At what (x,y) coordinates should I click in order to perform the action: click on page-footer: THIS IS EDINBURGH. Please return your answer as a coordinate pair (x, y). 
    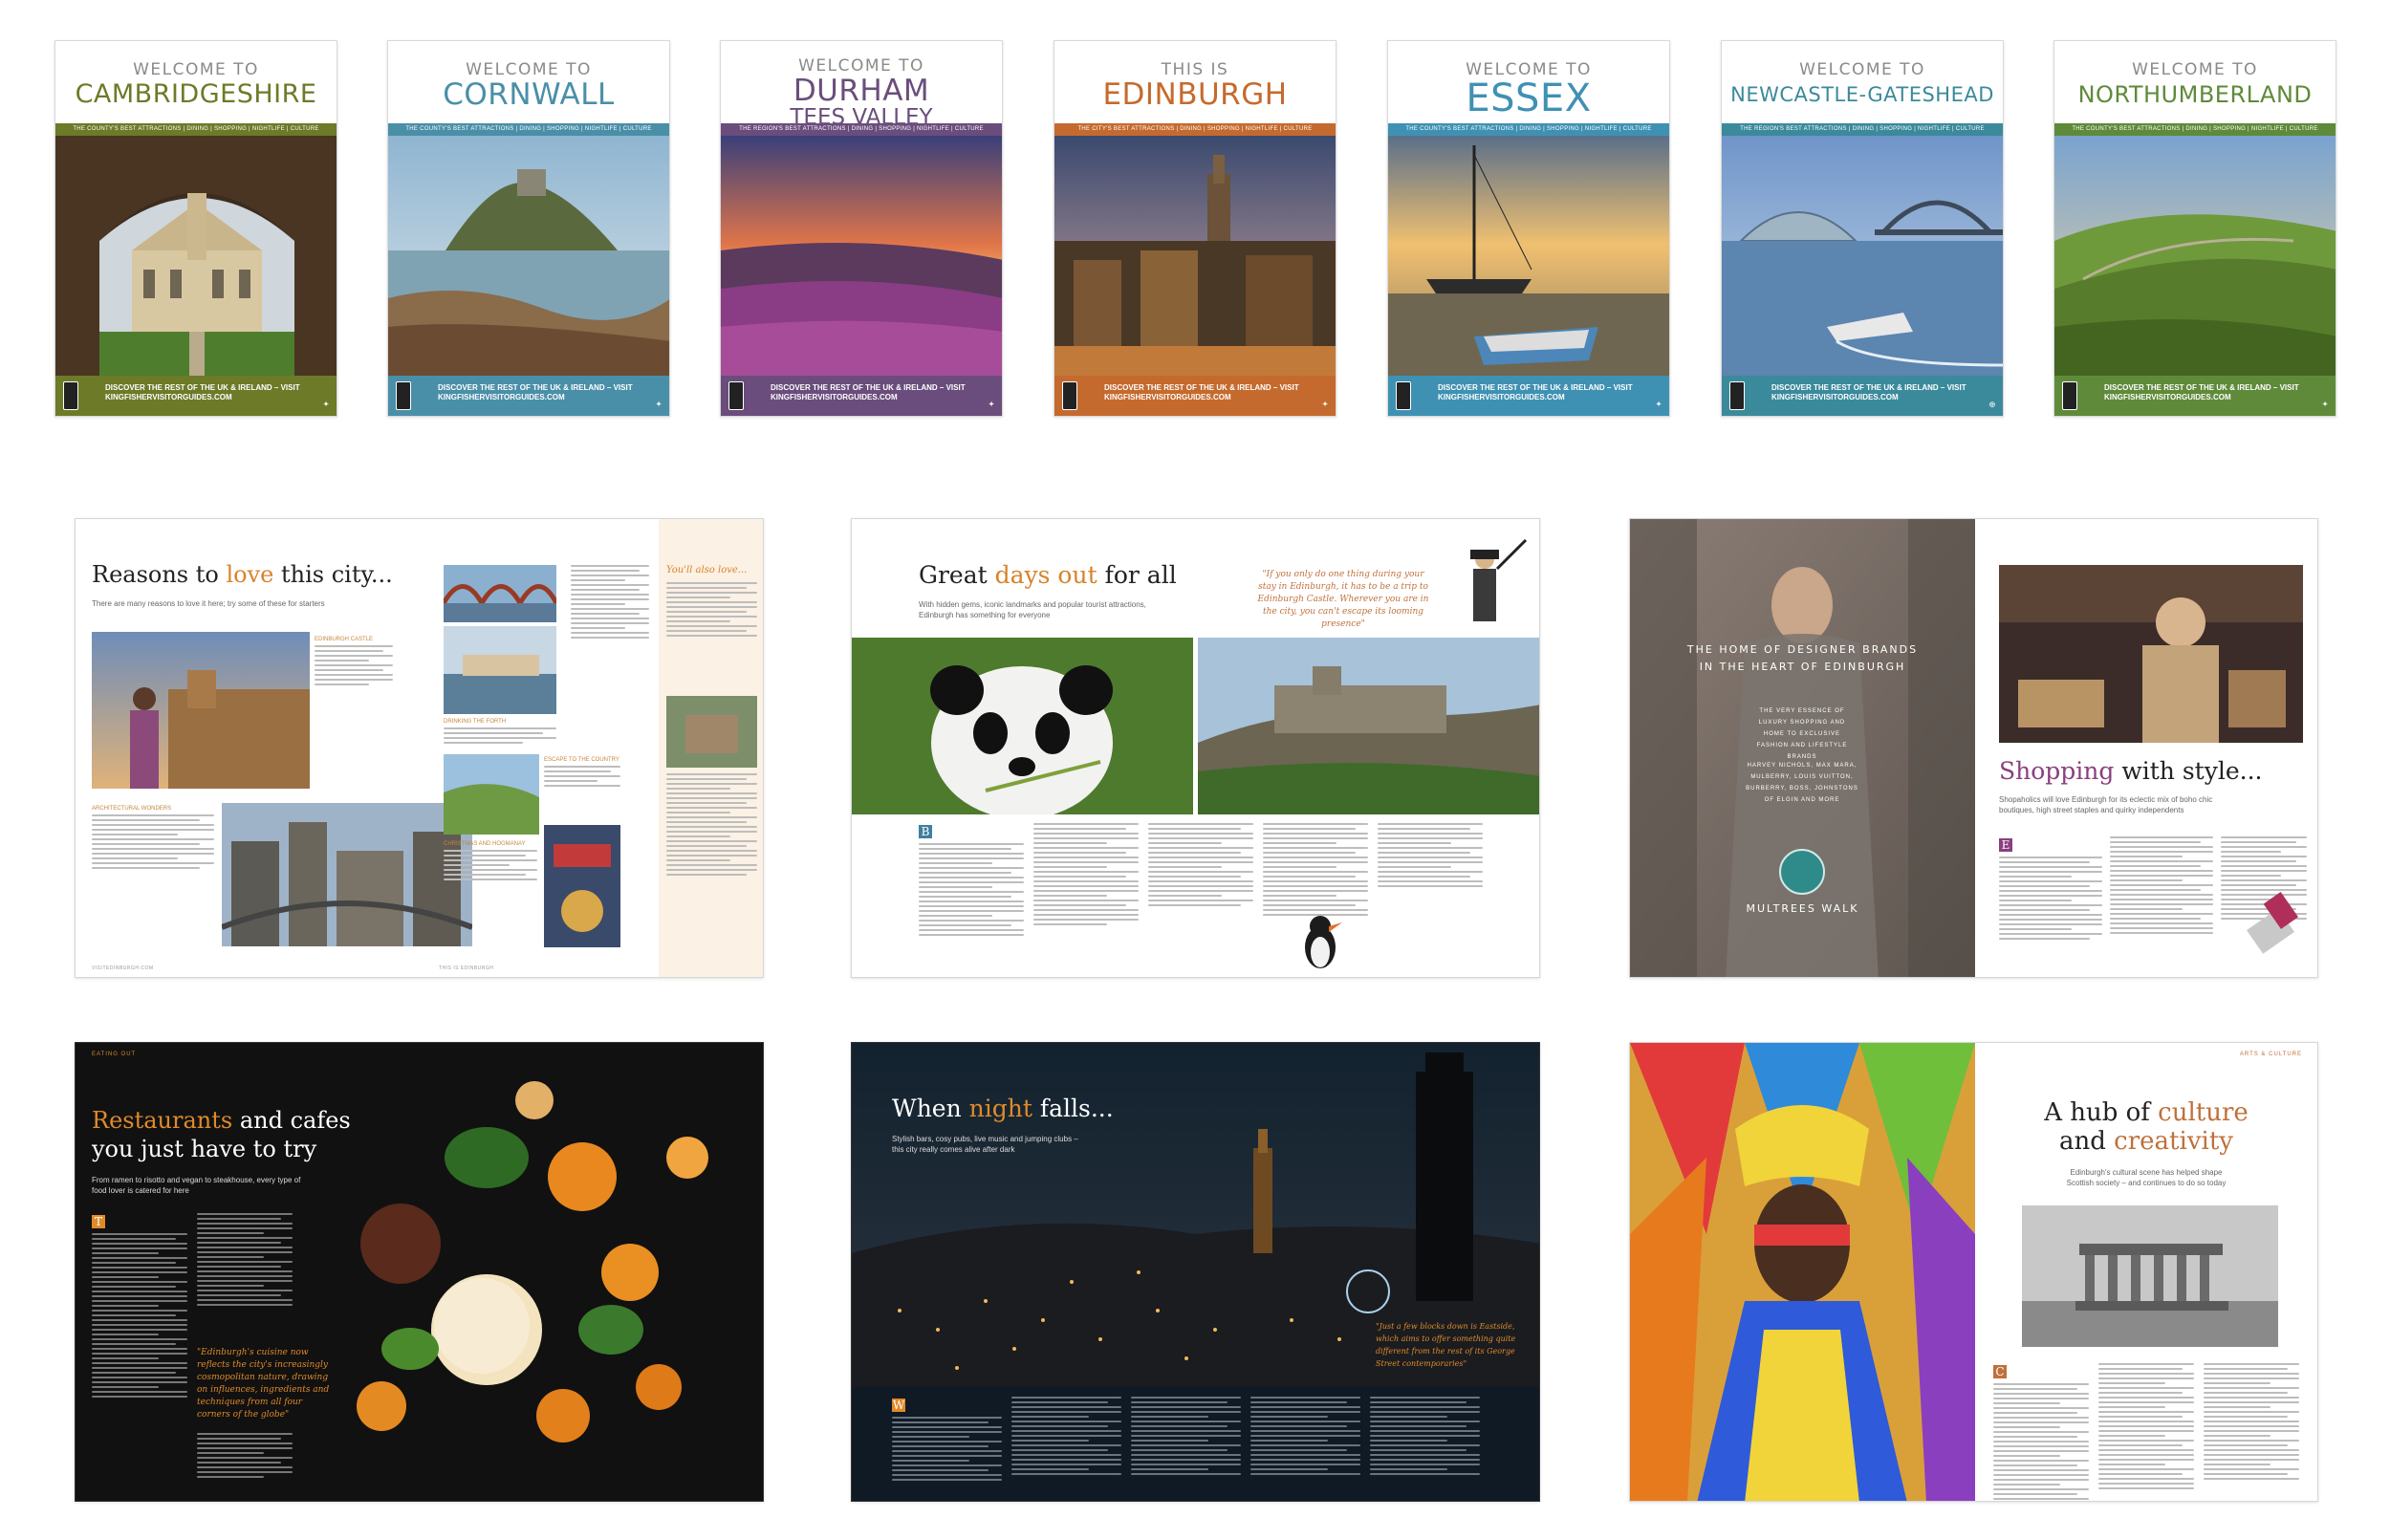
    Looking at the image, I should click on (466, 968).